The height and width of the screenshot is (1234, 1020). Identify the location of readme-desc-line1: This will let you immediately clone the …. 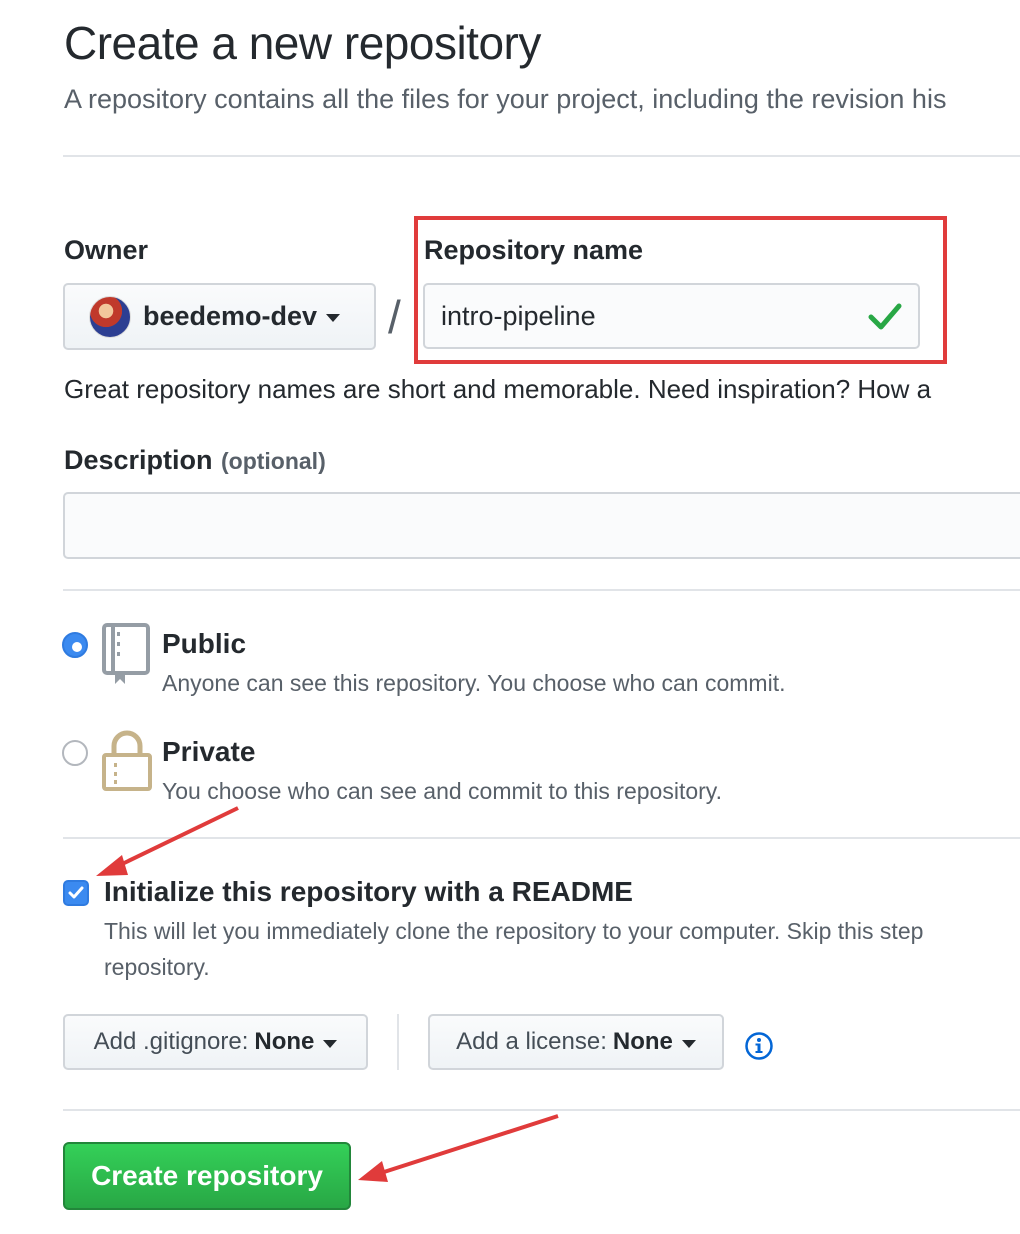
(514, 931).